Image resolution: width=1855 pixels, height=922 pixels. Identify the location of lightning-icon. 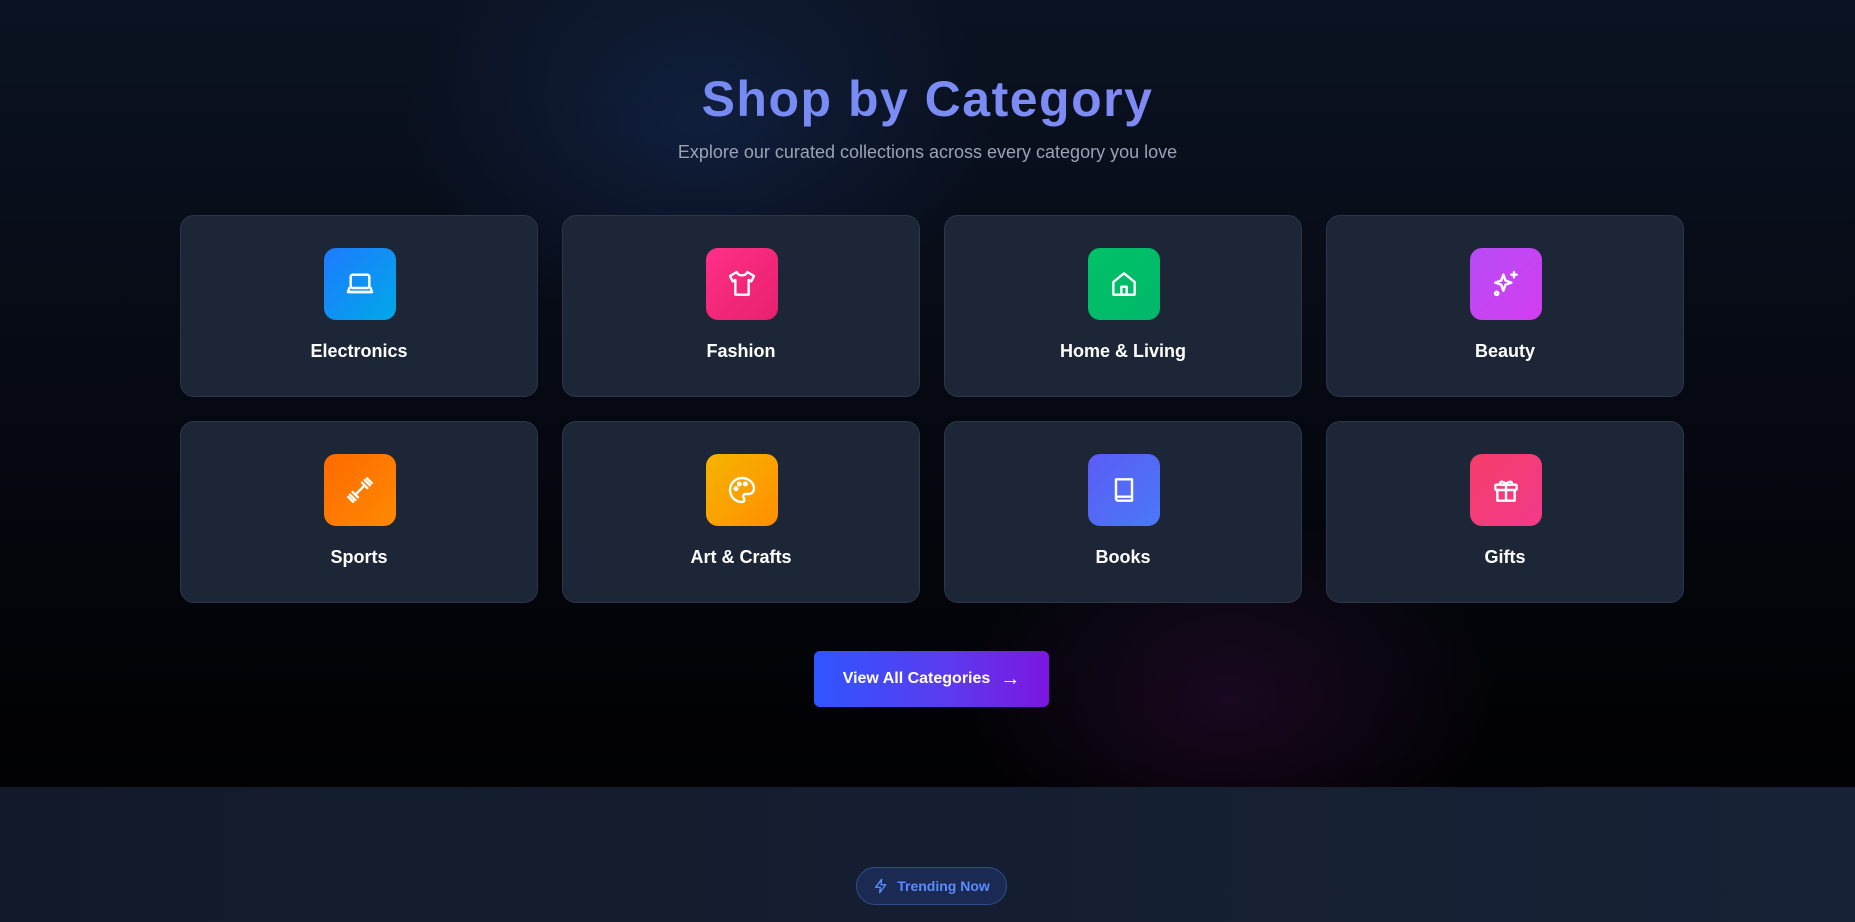
(881, 886).